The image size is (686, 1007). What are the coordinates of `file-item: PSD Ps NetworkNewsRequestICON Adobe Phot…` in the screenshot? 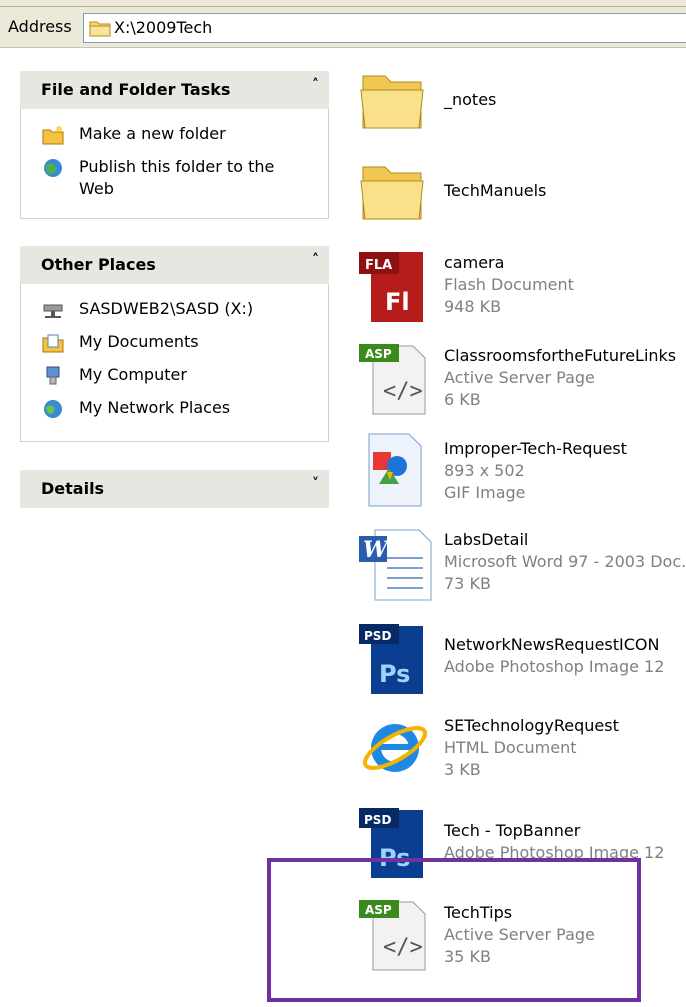 It's located at (521, 663).